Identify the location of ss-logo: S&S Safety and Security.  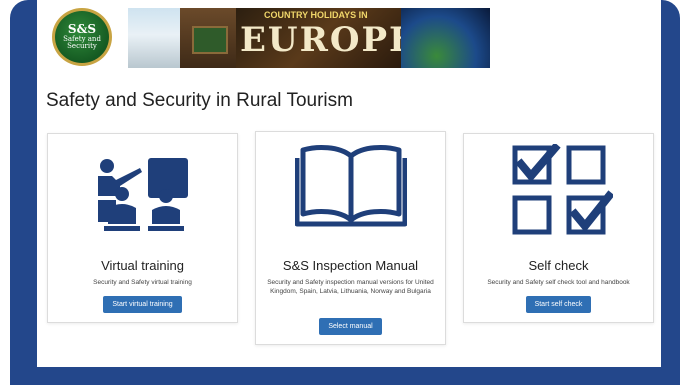
(82, 37).